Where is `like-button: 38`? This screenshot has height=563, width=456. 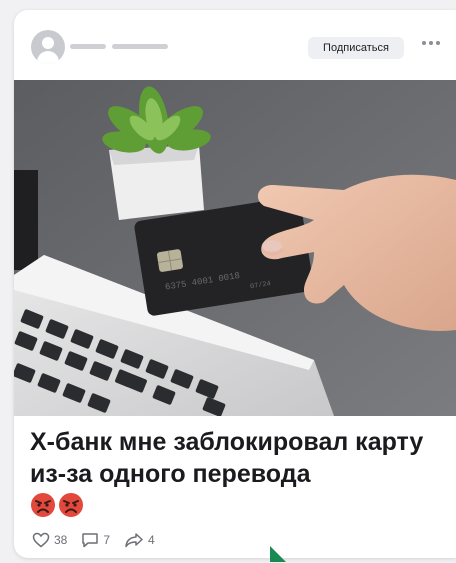 like-button: 38 is located at coordinates (49, 540).